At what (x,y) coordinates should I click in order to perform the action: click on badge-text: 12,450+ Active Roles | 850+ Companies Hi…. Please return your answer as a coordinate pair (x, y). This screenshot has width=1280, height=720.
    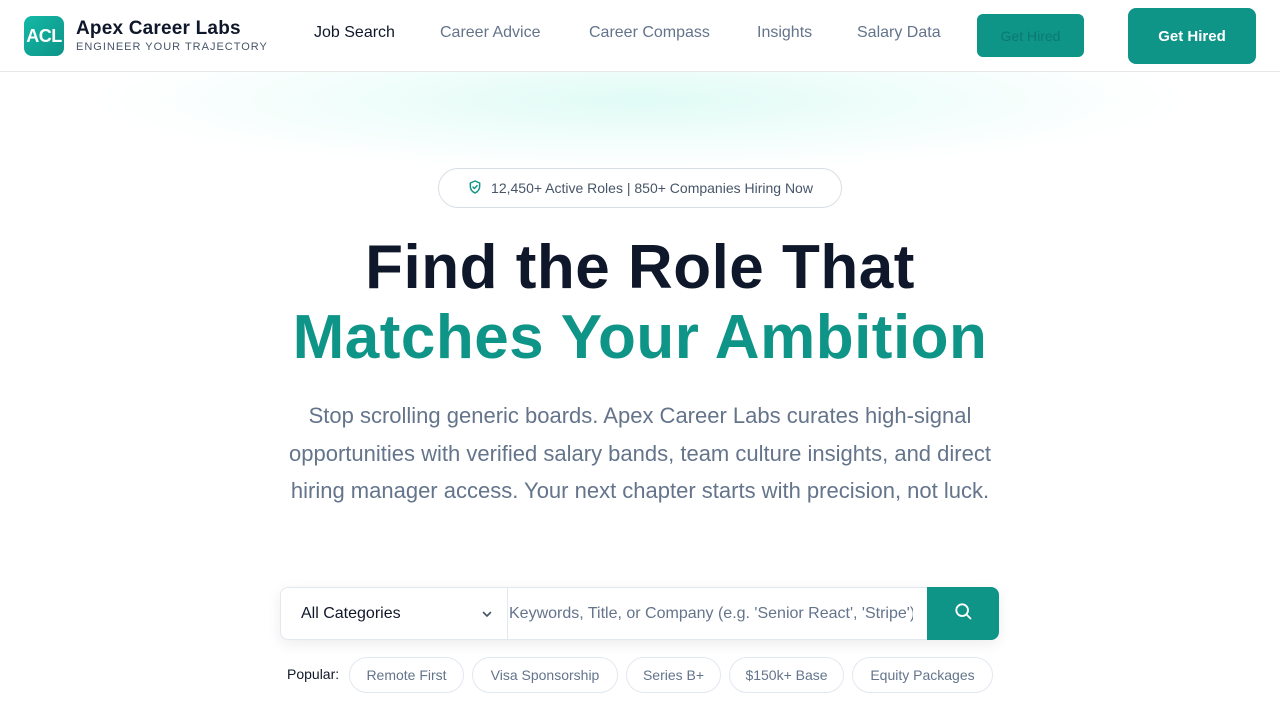
    Looking at the image, I should click on (652, 188).